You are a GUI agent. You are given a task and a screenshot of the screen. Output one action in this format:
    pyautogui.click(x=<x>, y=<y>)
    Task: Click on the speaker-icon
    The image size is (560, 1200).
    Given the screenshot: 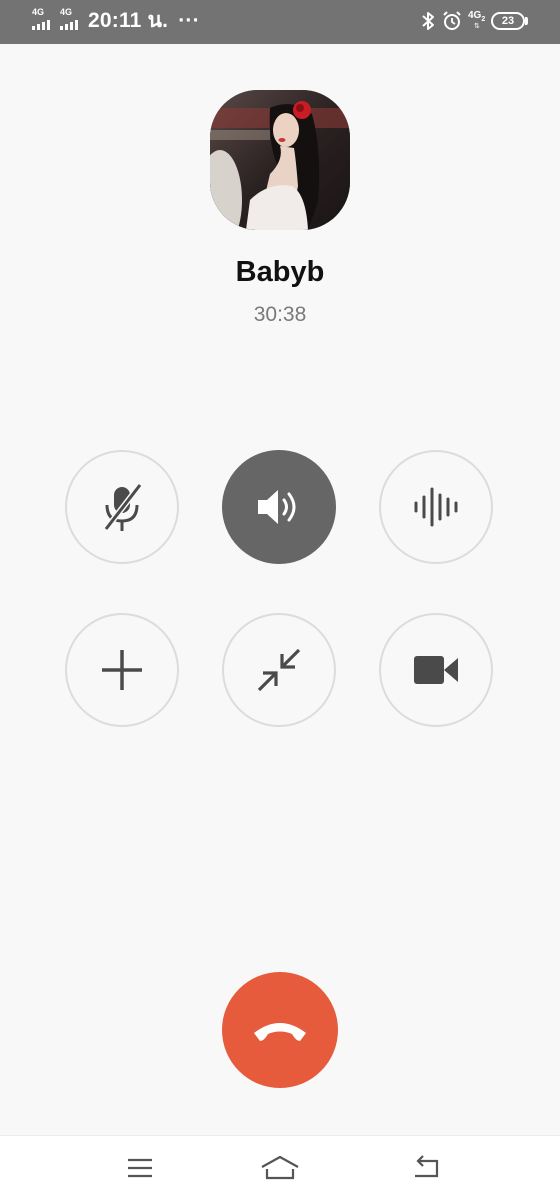 What is the action you would take?
    pyautogui.click(x=277, y=507)
    